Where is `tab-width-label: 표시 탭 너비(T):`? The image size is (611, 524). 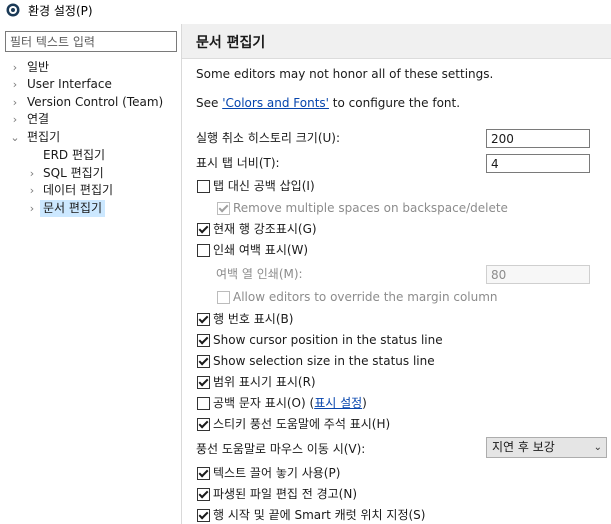
tab-width-label: 표시 탭 너비(T): is located at coordinates (238, 163).